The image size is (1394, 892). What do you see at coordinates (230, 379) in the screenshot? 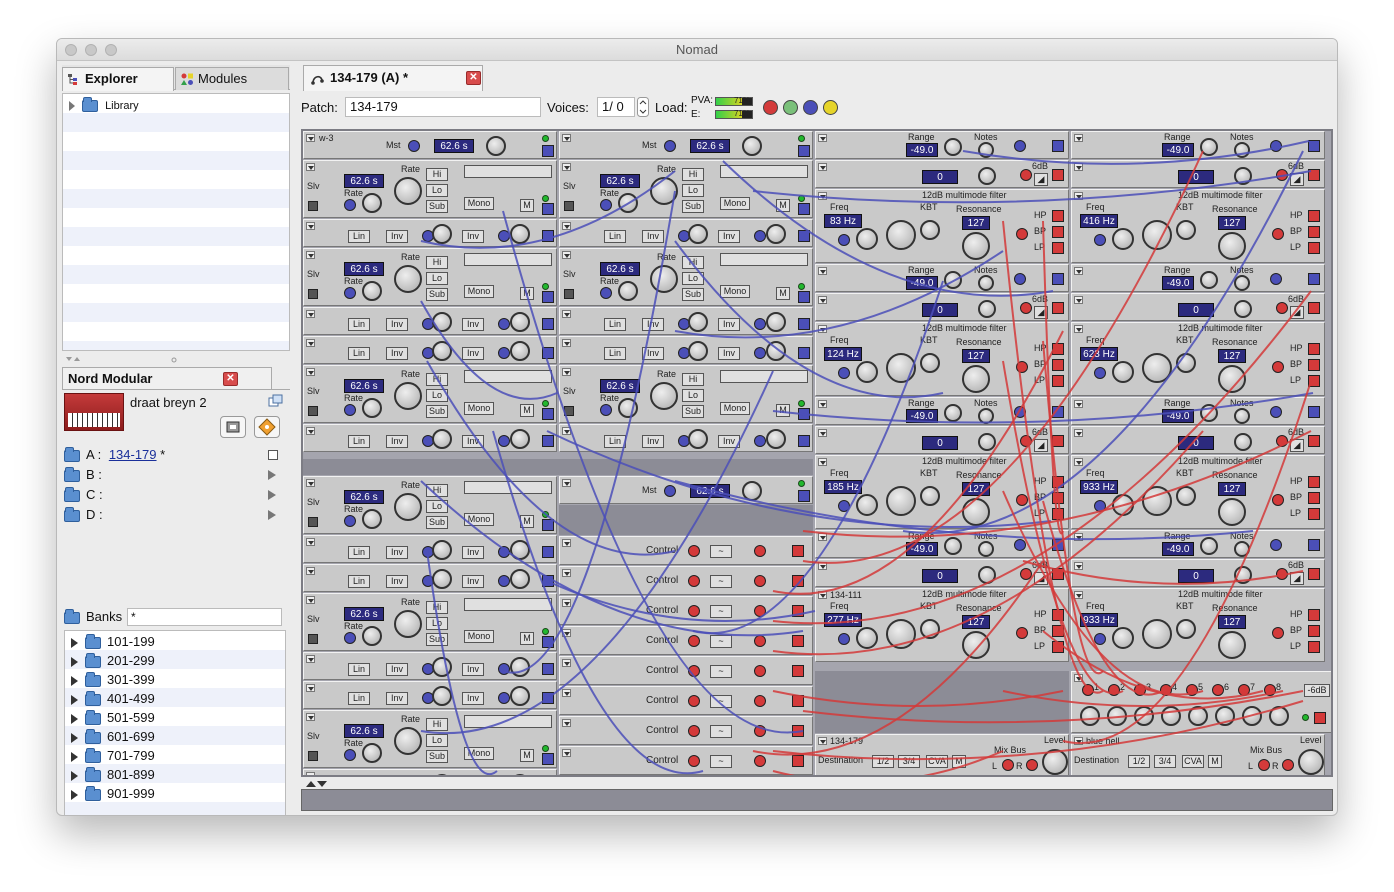
I see `close-icon: ✕` at bounding box center [230, 379].